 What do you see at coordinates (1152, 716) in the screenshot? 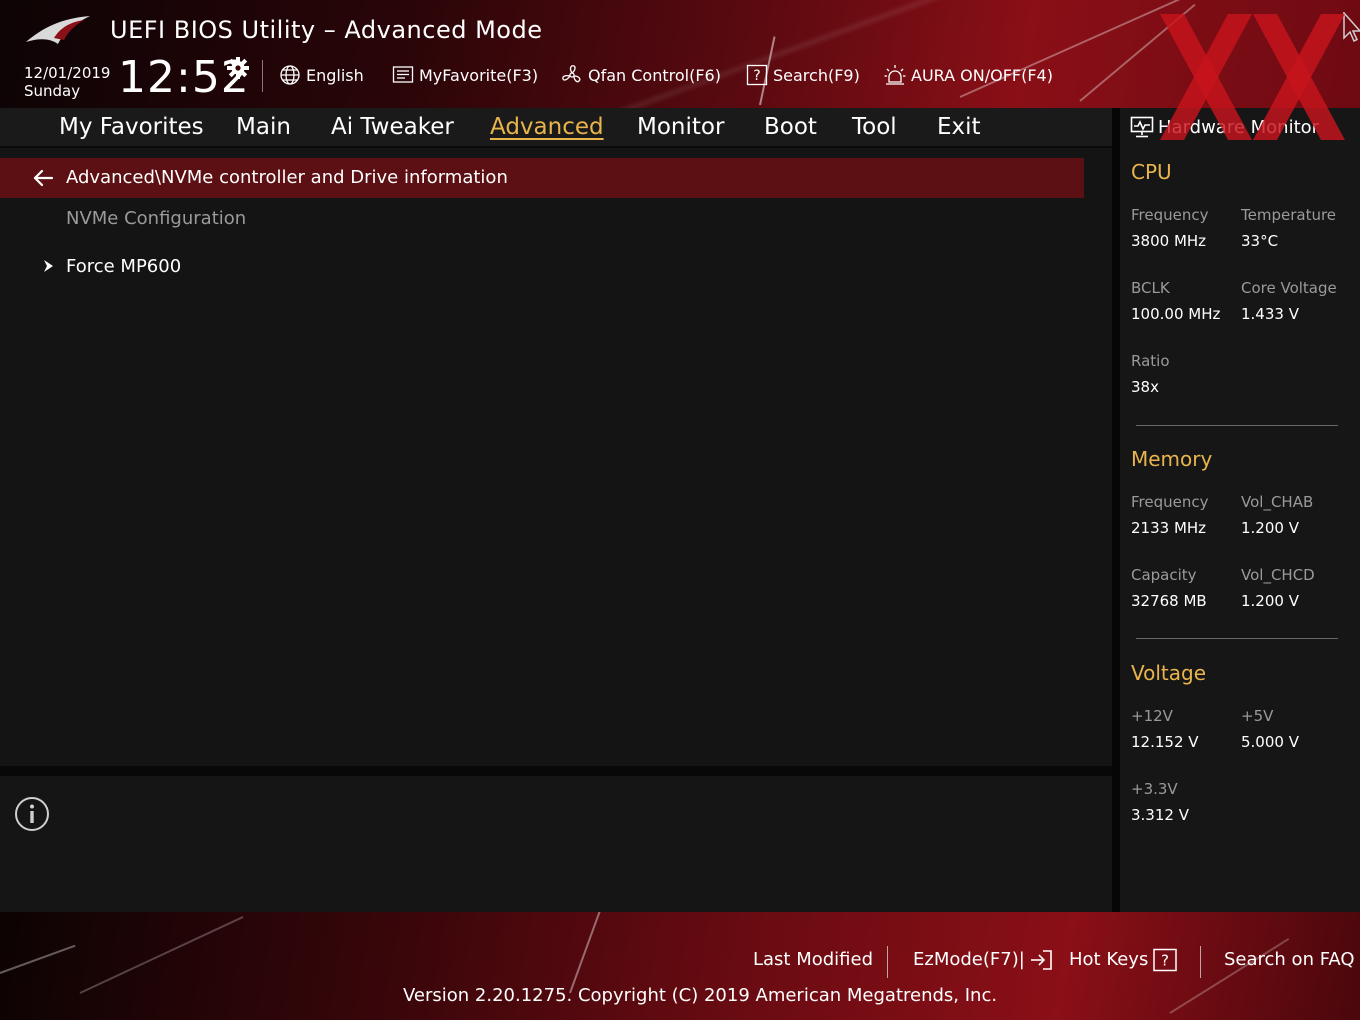
I see `voltage-12v-label: +12V` at bounding box center [1152, 716].